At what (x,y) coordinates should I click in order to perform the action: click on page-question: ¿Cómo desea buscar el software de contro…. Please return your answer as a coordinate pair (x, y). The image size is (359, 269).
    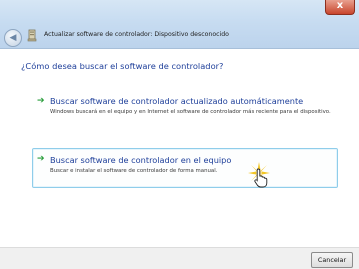
    Looking at the image, I should click on (122, 66).